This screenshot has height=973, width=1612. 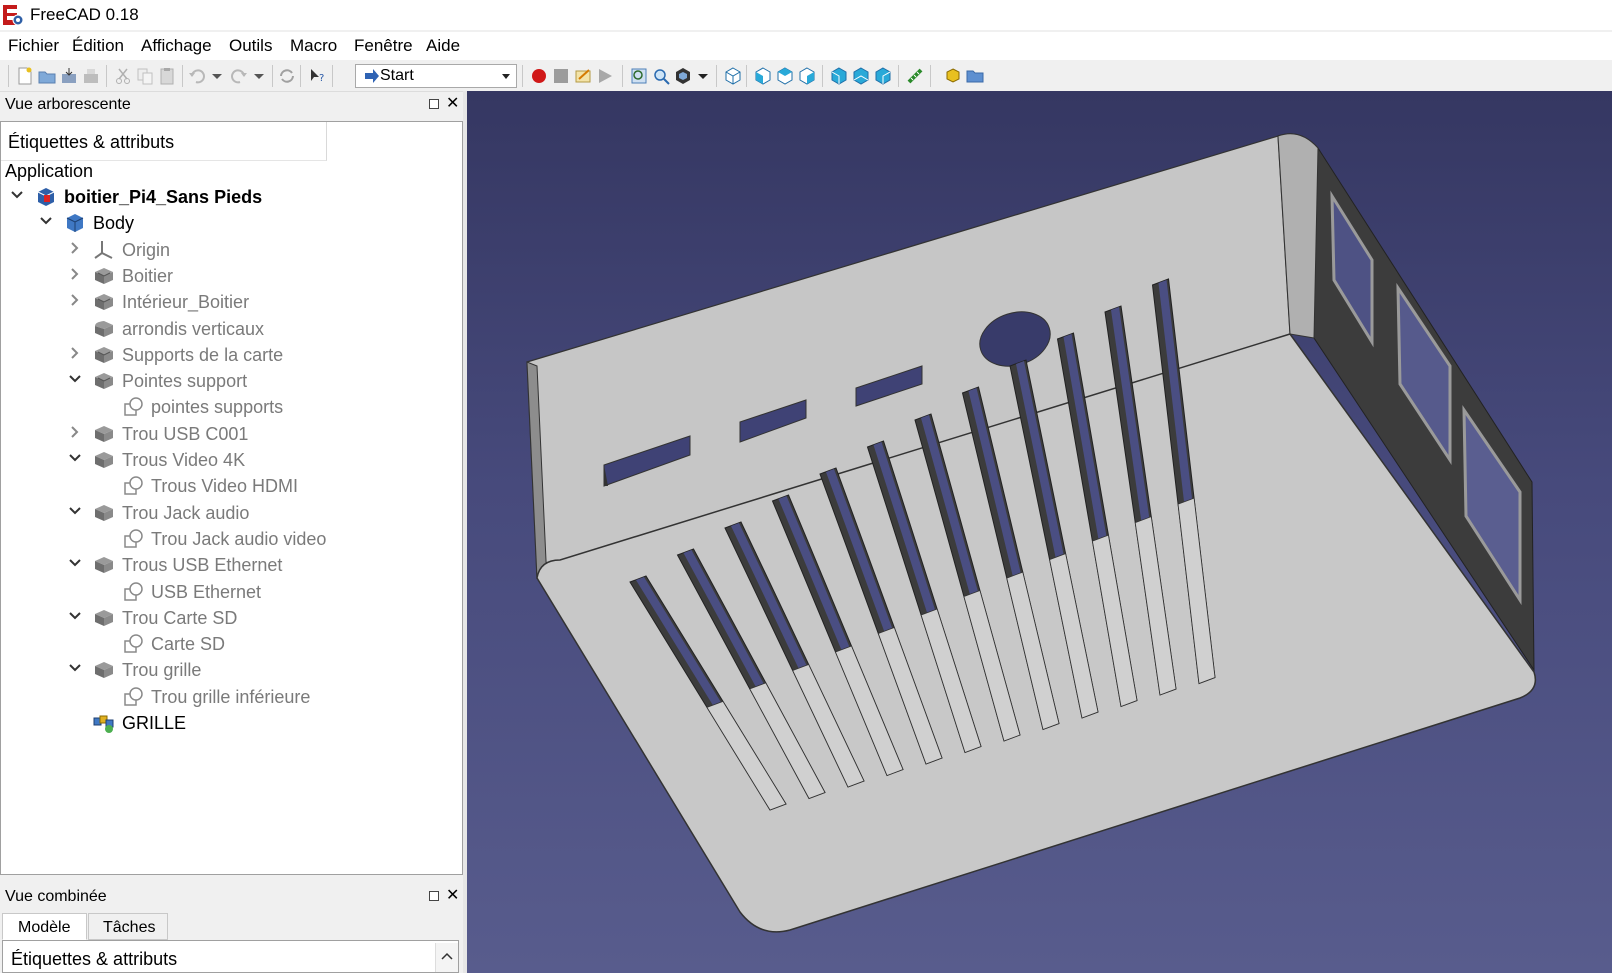 I want to click on view-isometric-icon, so click(x=733, y=76).